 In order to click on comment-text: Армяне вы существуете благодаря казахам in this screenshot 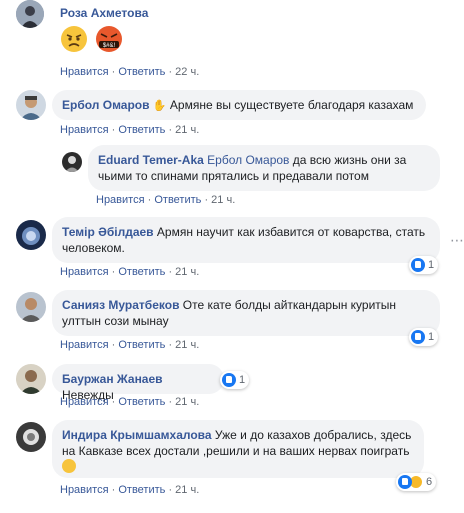, I will do `click(291, 105)`.